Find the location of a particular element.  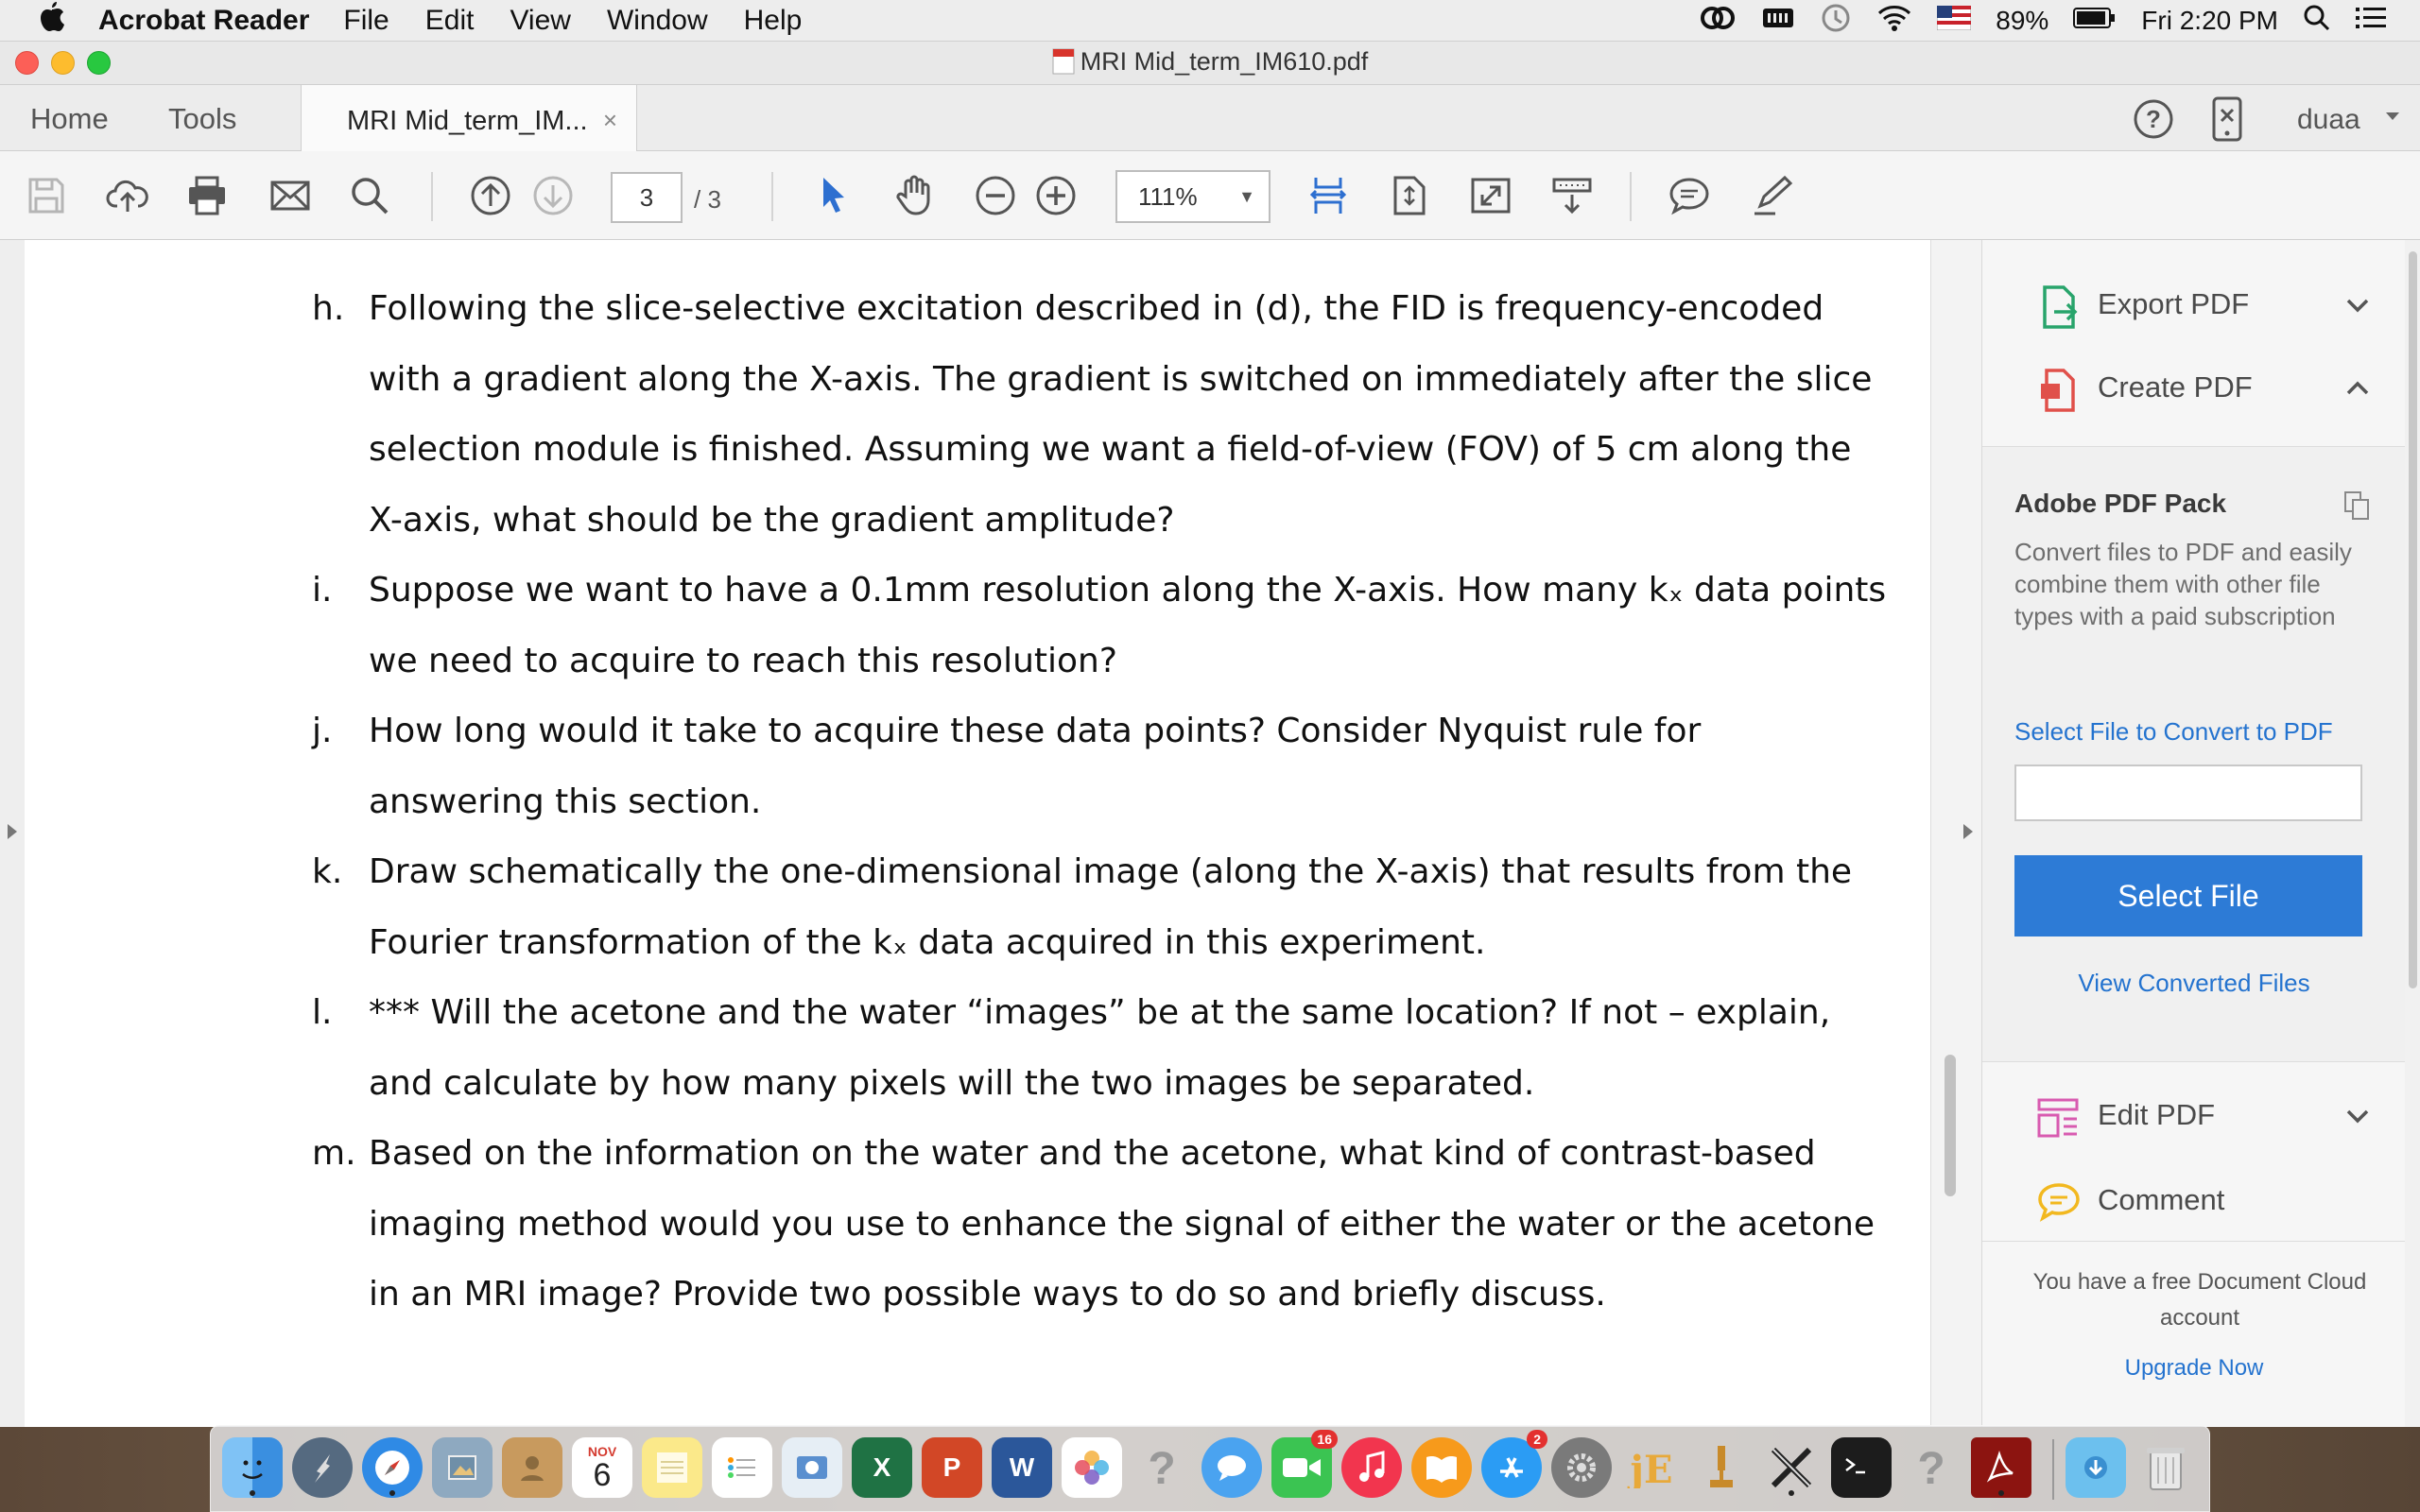

zoom-in-icon is located at coordinates (1056, 195).